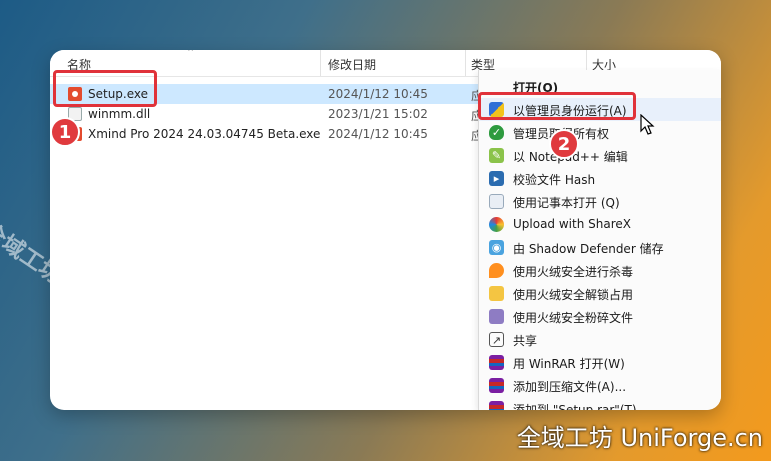  What do you see at coordinates (600, 178) in the screenshot?
I see `menu-item-hash: ▸ 校验文件 Hash` at bounding box center [600, 178].